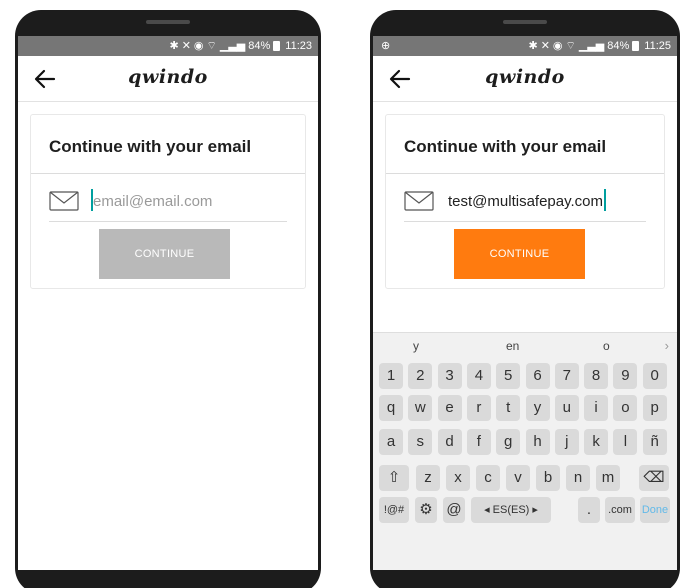 This screenshot has height=588, width=680. What do you see at coordinates (654, 478) in the screenshot?
I see `backspace-icon: ⌫` at bounding box center [654, 478].